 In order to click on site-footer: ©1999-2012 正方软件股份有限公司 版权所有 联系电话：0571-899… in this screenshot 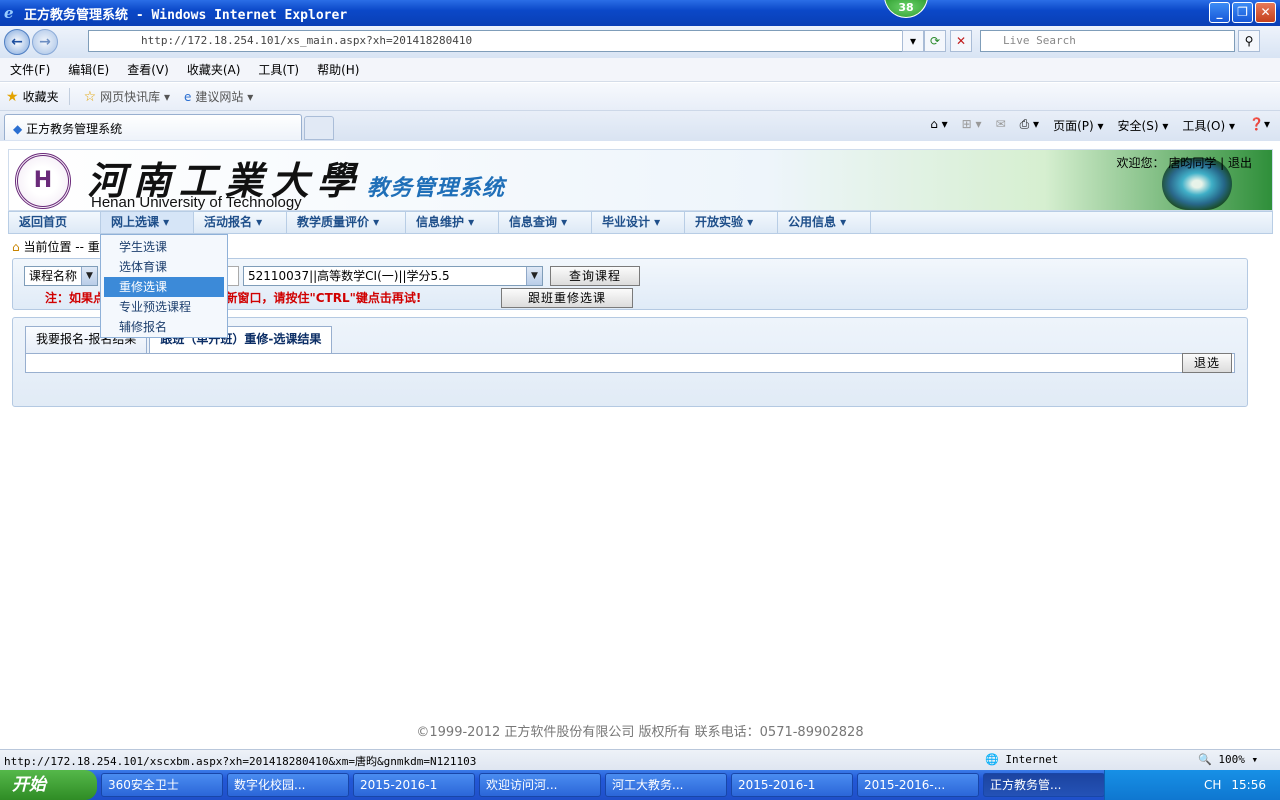, I will do `click(640, 732)`.